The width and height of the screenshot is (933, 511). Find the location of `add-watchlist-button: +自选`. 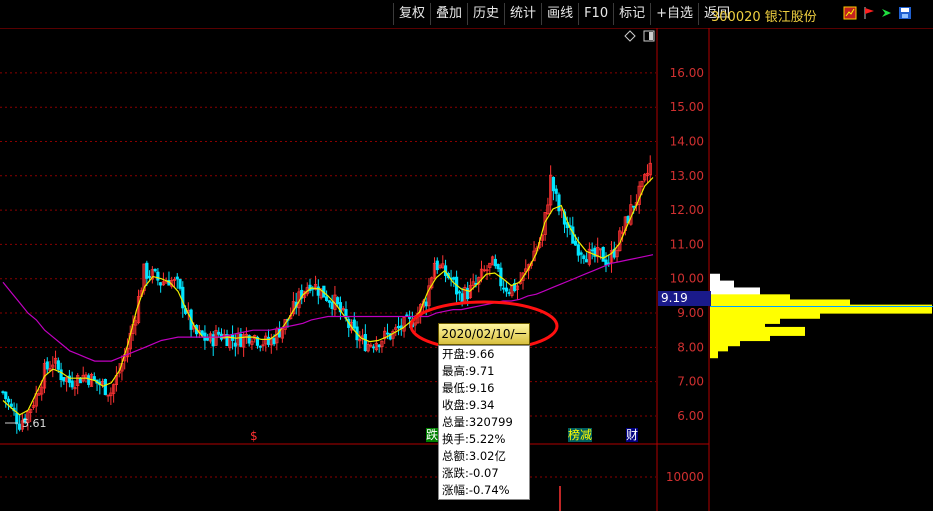

add-watchlist-button: +自选 is located at coordinates (674, 14).